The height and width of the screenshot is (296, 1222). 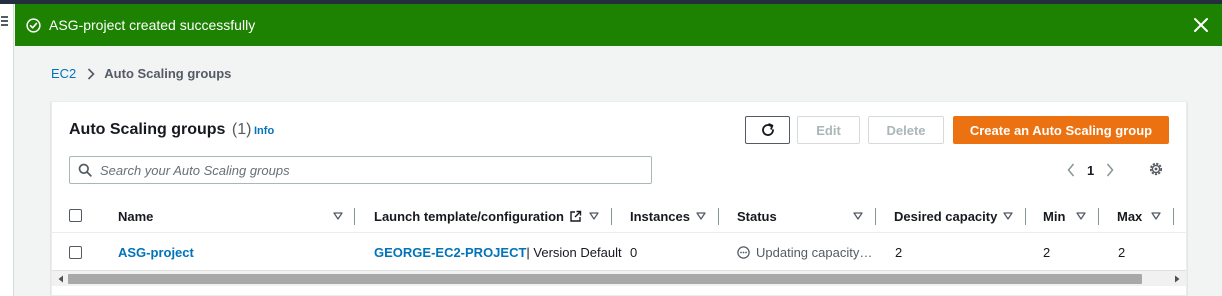 I want to click on search-input, so click(x=370, y=170).